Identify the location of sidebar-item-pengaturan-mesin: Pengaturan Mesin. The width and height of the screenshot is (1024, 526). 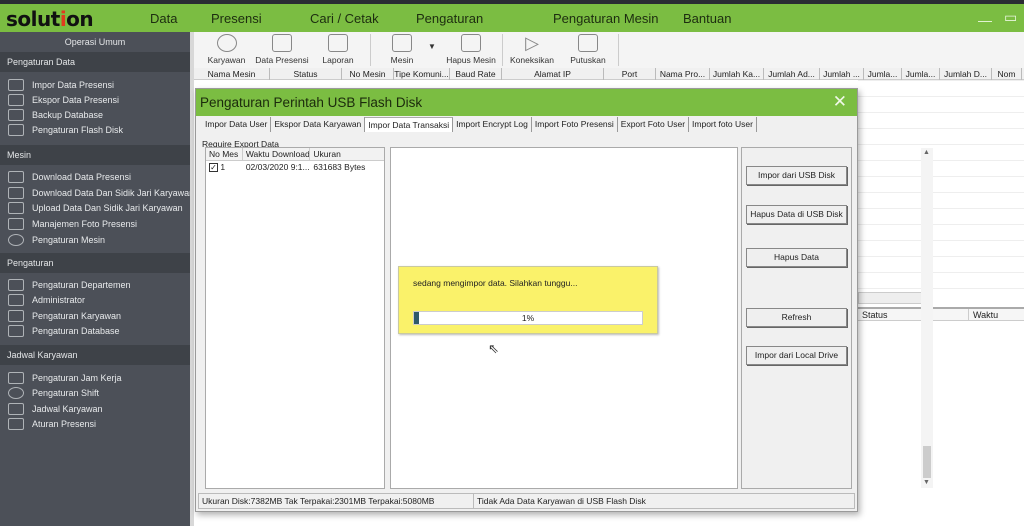
(56, 240).